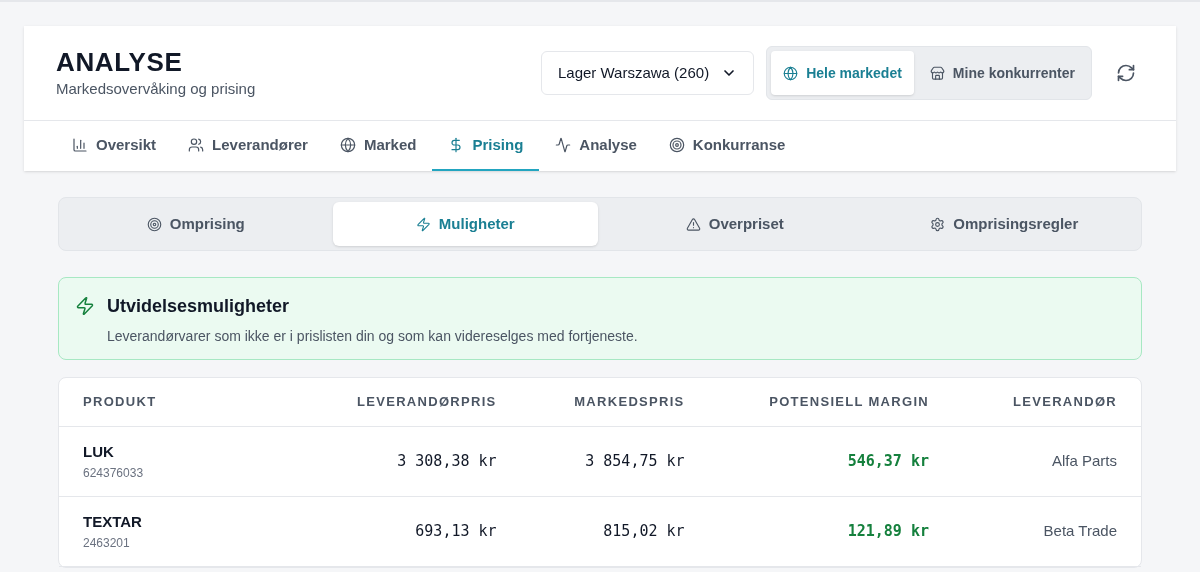  Describe the element at coordinates (643, 532) in the screenshot. I see `market-price: 815,02 kr` at that location.